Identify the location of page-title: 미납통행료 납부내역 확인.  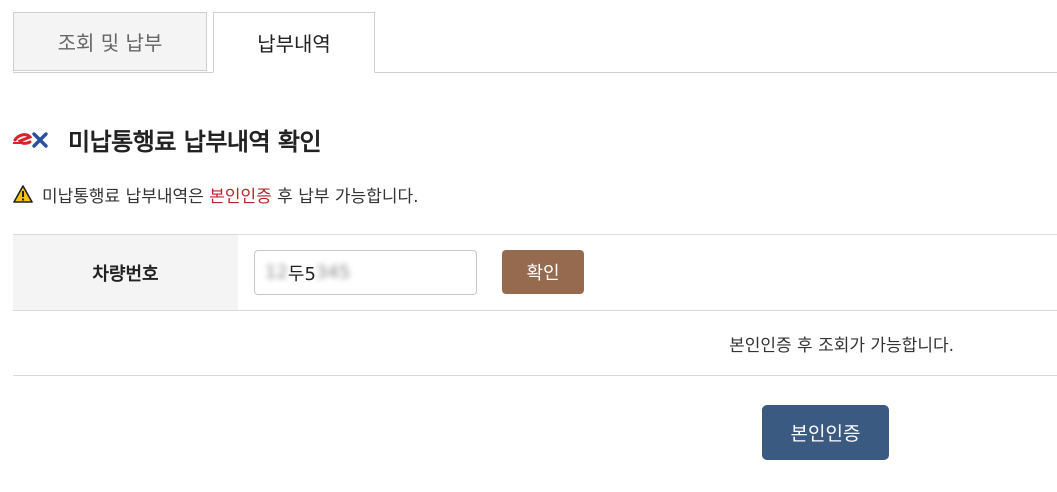
(195, 141).